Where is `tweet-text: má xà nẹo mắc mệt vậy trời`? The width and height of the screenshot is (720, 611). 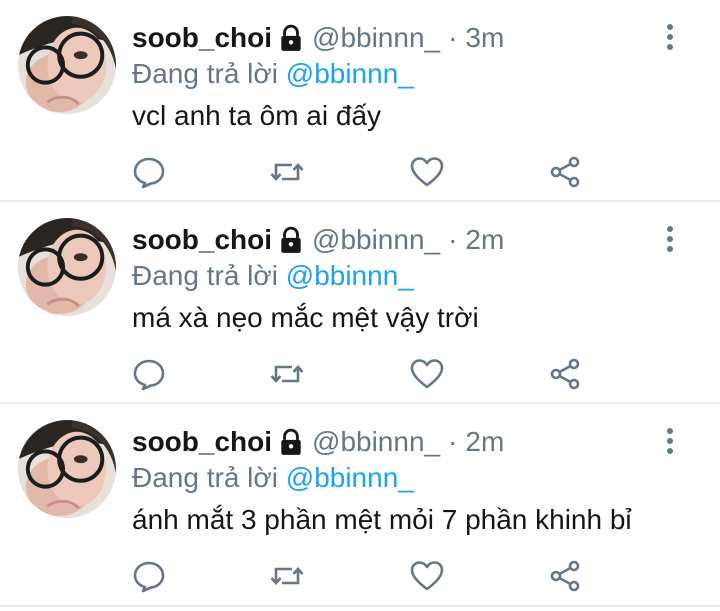 tweet-text: má xà nẹo mắc mệt vậy trời is located at coordinates (305, 317).